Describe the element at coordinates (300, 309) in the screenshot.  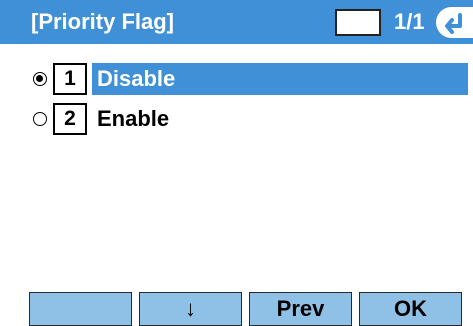
I see `softkey-prev: Prev` at that location.